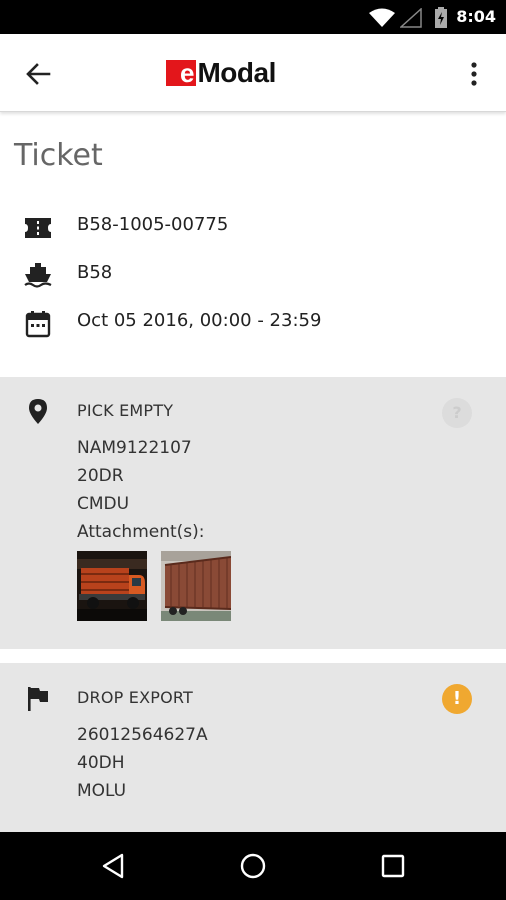 The image size is (506, 900). Describe the element at coordinates (476, 16) in the screenshot. I see `status-time: 8:04` at that location.